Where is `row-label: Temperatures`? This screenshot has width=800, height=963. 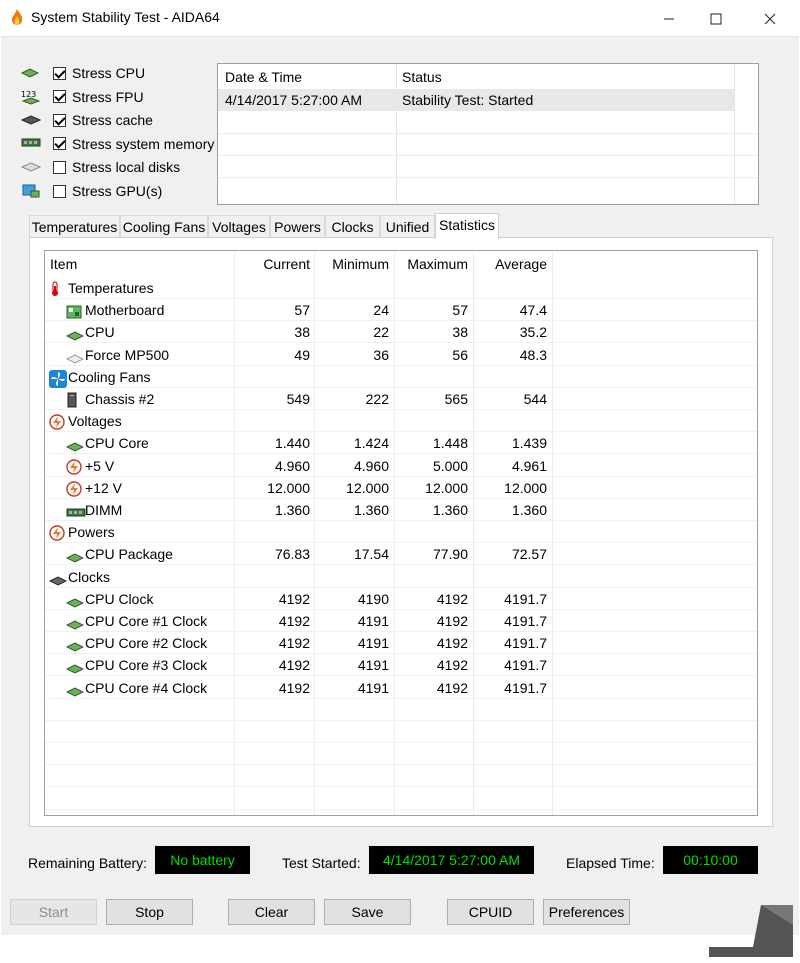 row-label: Temperatures is located at coordinates (101, 288).